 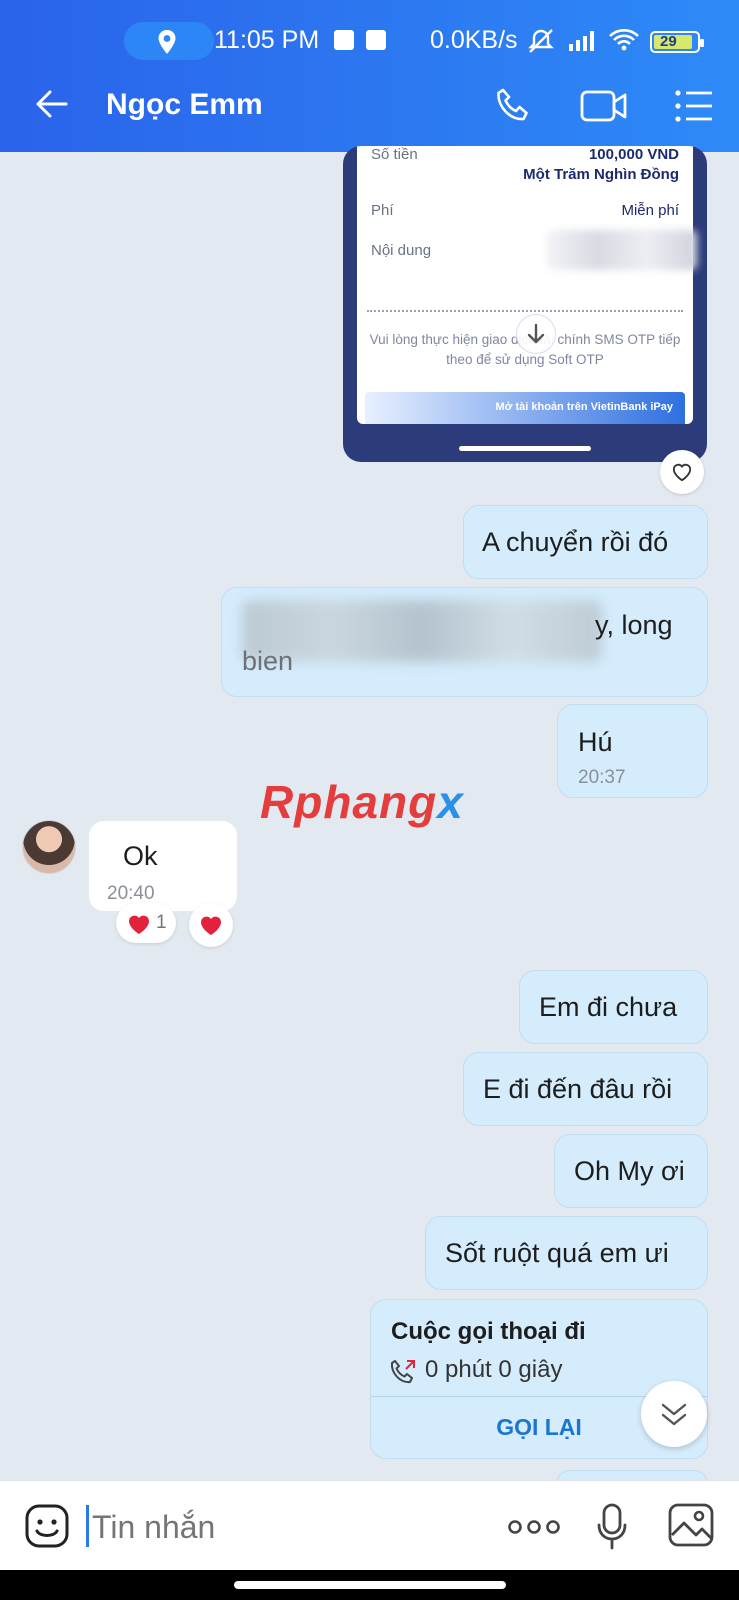 I want to click on outgoing-message: A chuyển rồi đó, so click(x=585, y=542).